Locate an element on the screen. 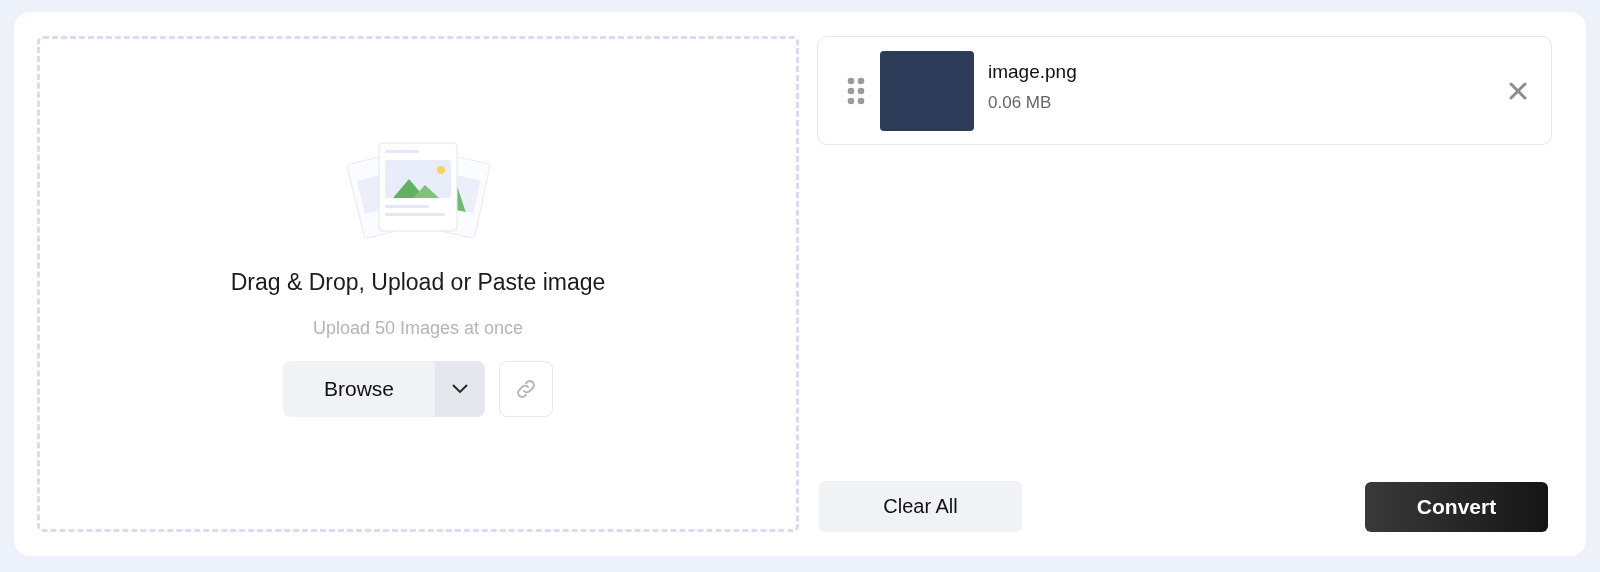  drop-zone-title: Drag & Drop, Upload or Paste image is located at coordinates (418, 282).